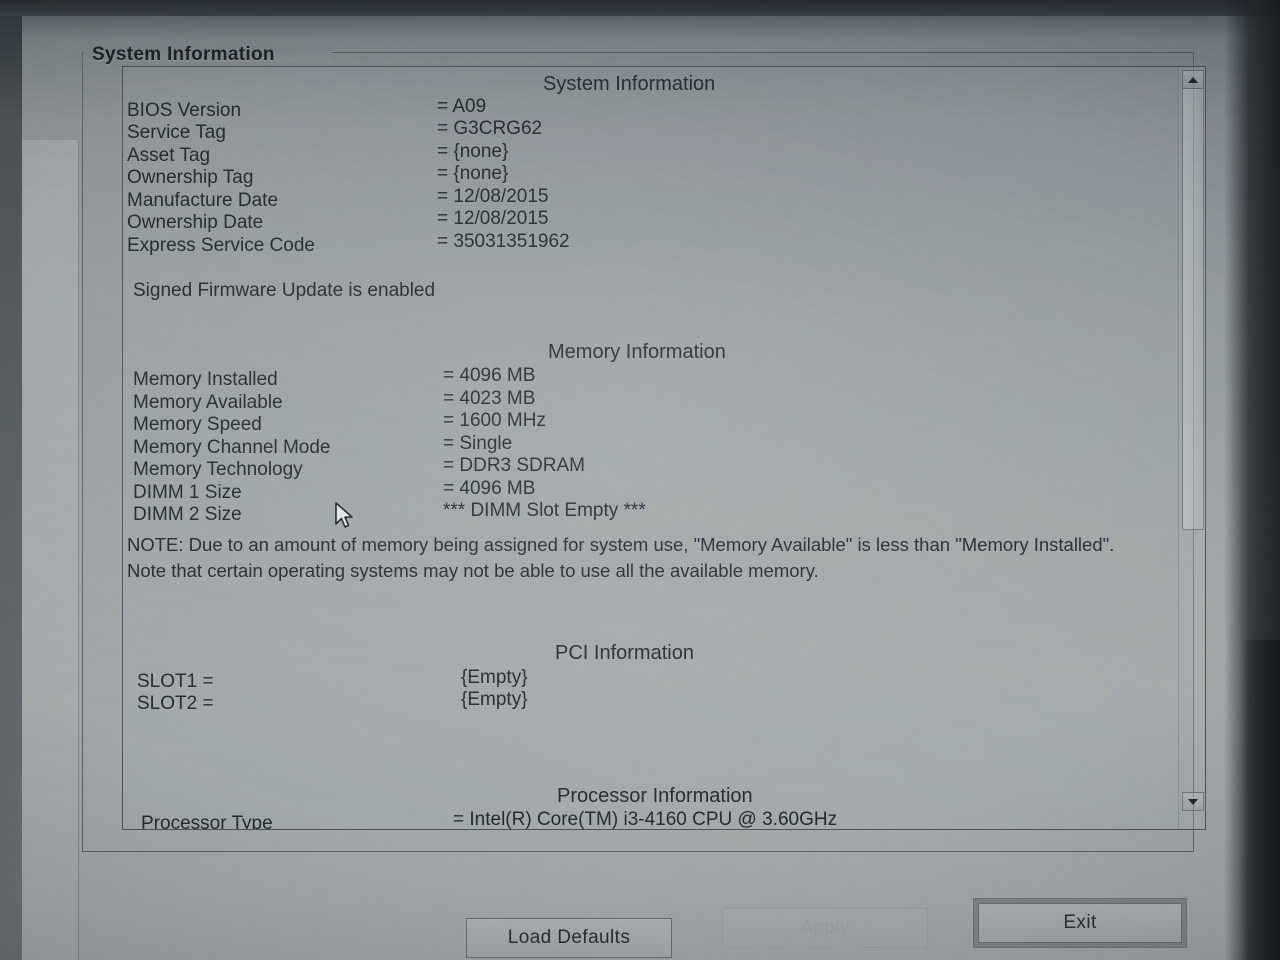 The width and height of the screenshot is (1280, 960). Describe the element at coordinates (637, 352) in the screenshot. I see `section-heading-memory: Memory Information` at that location.